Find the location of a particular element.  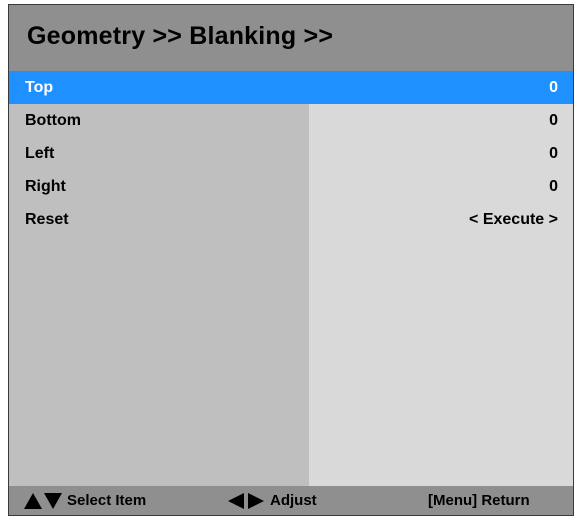

menu-item-right: Right 0 is located at coordinates (291, 186).